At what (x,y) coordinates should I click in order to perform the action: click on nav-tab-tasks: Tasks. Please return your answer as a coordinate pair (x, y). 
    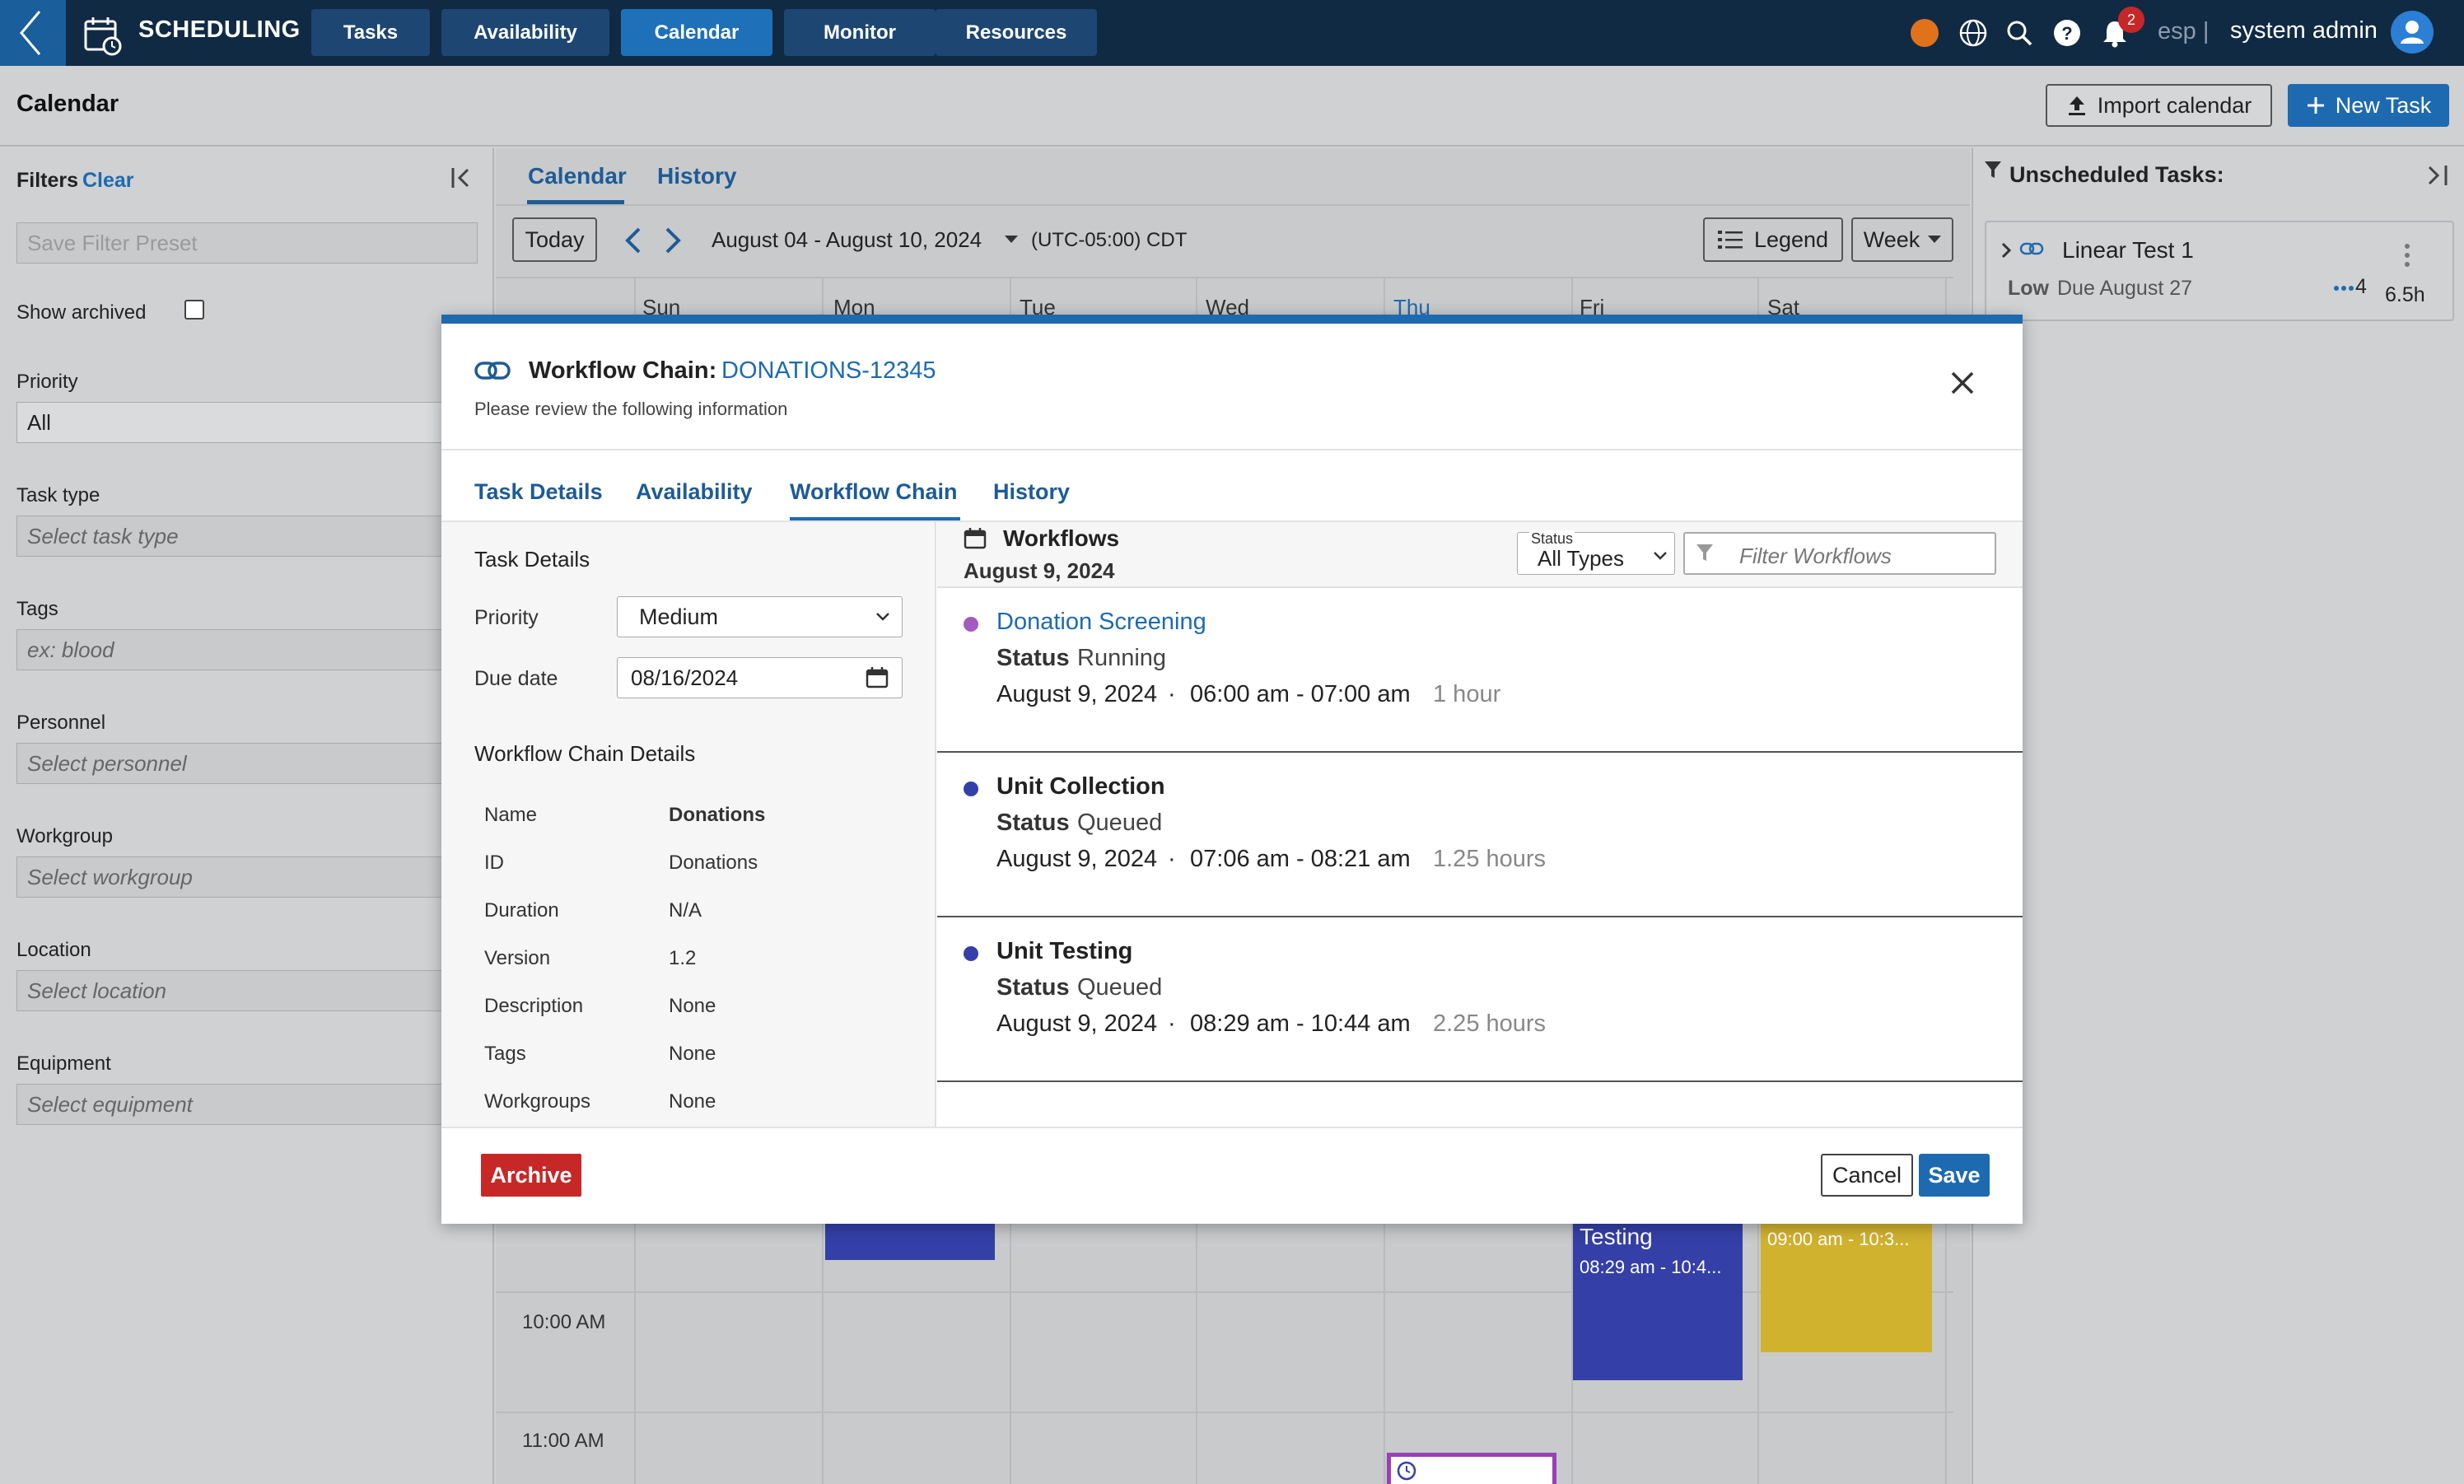
    Looking at the image, I should click on (370, 32).